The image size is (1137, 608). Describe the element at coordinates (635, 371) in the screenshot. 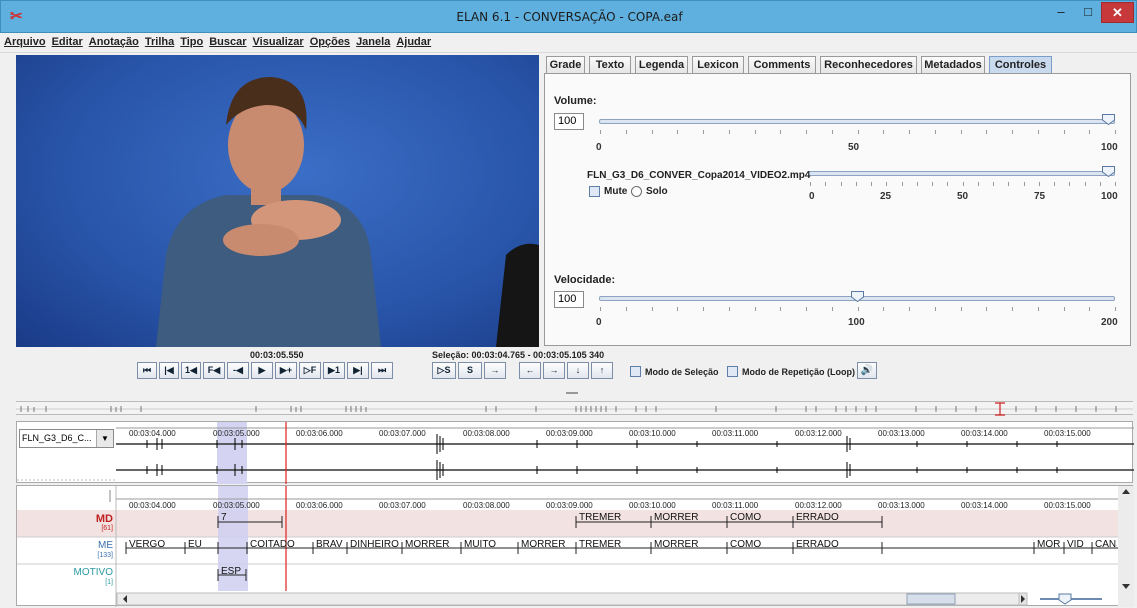

I see `selection-mode-checkbox` at that location.